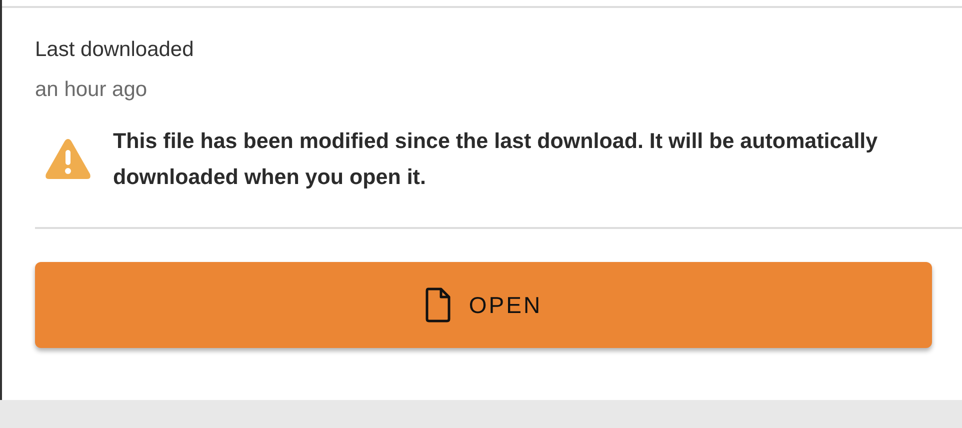 This screenshot has width=962, height=428. I want to click on field-label: Last downloaded, so click(115, 50).